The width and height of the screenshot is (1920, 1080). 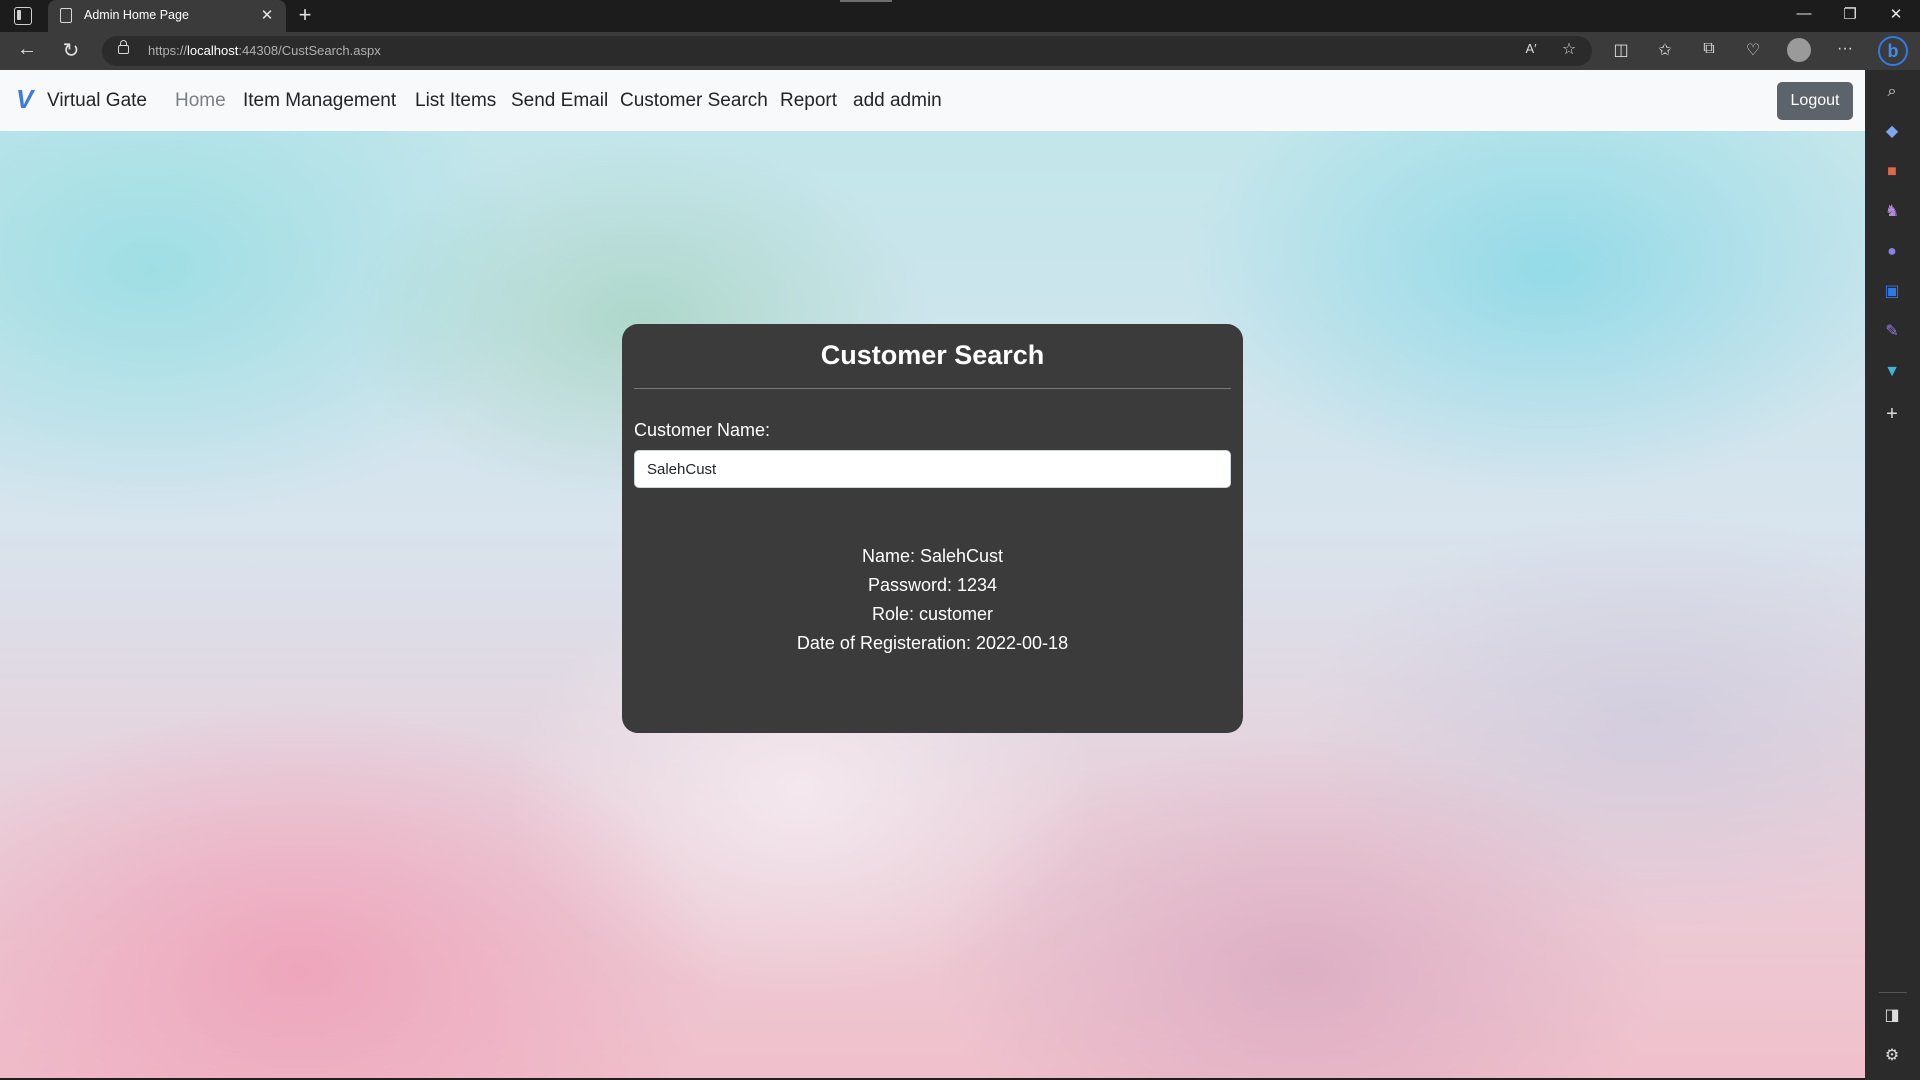 What do you see at coordinates (1665, 50) in the screenshot?
I see `favorites-icon: ✩` at bounding box center [1665, 50].